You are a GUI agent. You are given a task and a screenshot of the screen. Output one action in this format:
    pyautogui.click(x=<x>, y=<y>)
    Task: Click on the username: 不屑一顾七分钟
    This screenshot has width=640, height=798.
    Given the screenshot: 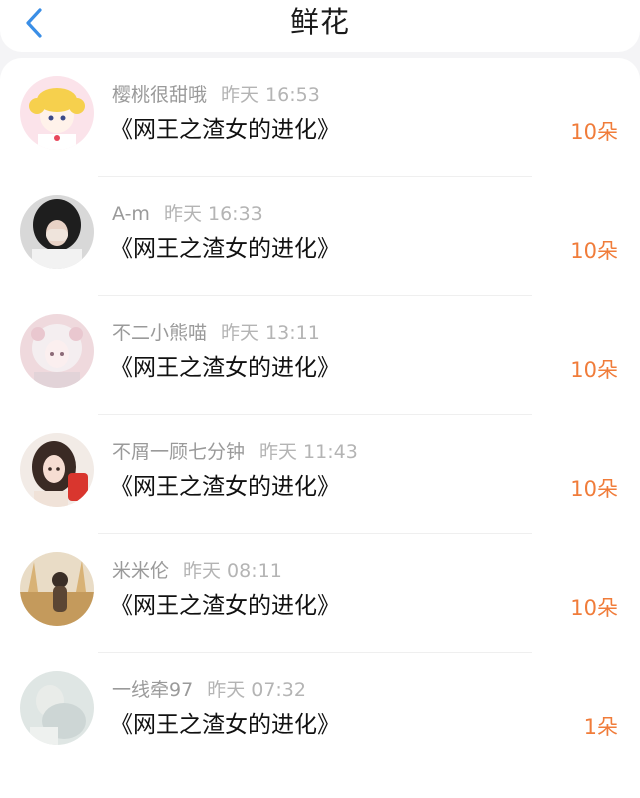 What is the action you would take?
    pyautogui.click(x=179, y=452)
    